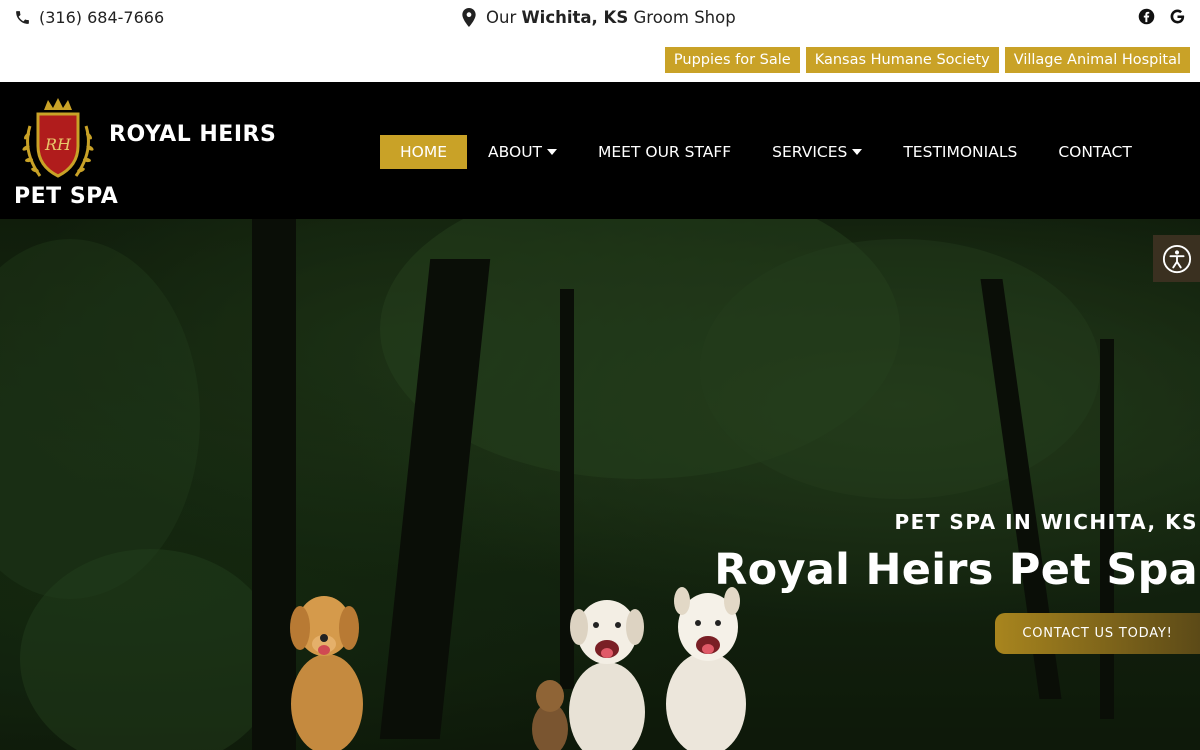 The width and height of the screenshot is (1200, 750). Describe the element at coordinates (22, 17) in the screenshot. I see `phone-icon` at that location.